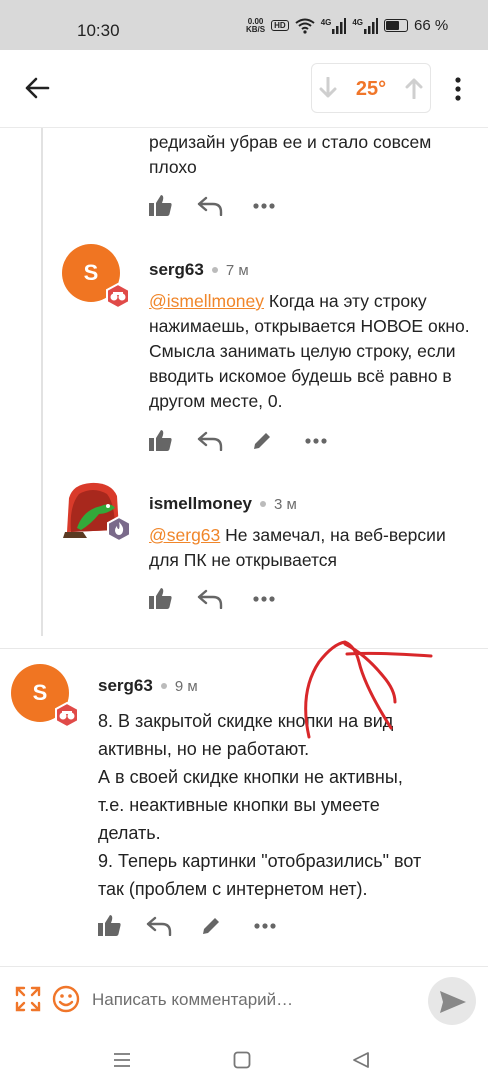 This screenshot has height=1090, width=488. What do you see at coordinates (184, 535) in the screenshot?
I see `mention-link: @serg63` at bounding box center [184, 535].